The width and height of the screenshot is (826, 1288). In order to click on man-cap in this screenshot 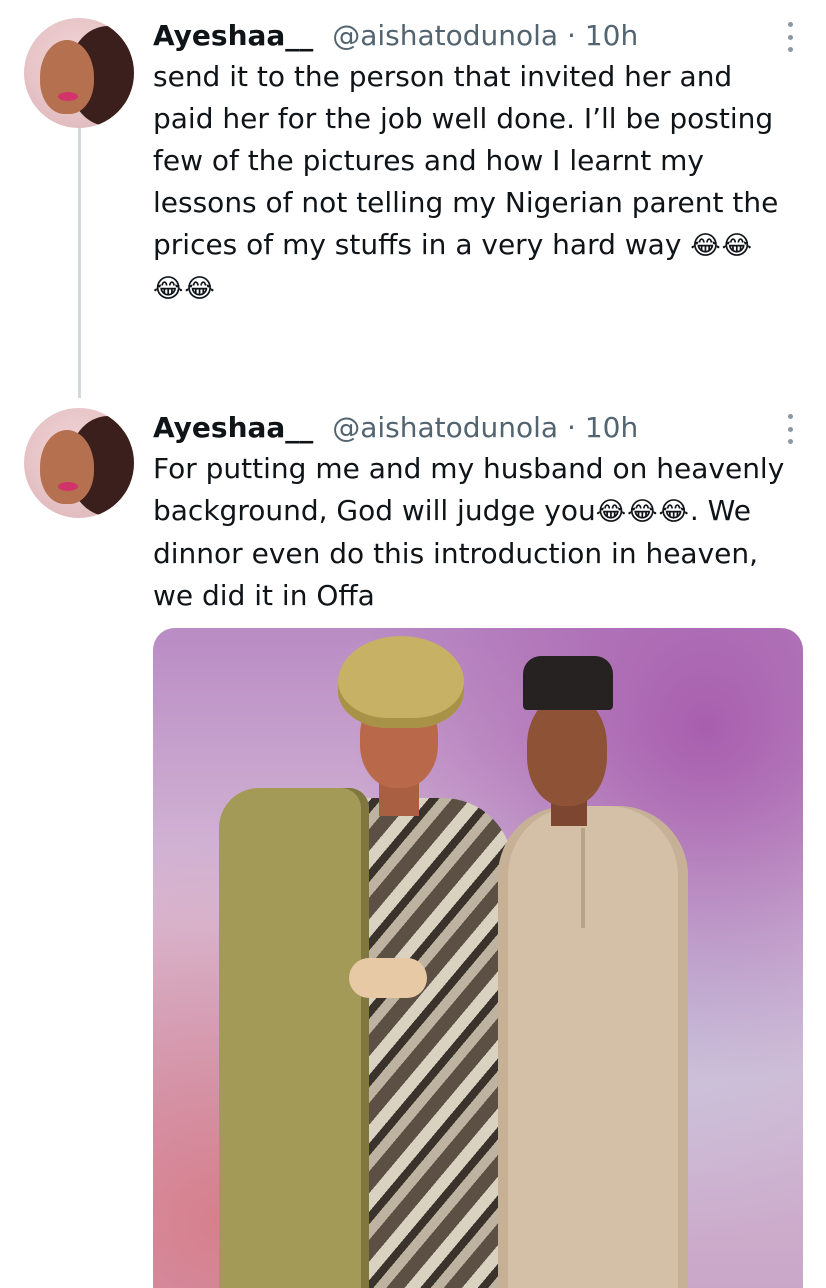, I will do `click(568, 683)`.